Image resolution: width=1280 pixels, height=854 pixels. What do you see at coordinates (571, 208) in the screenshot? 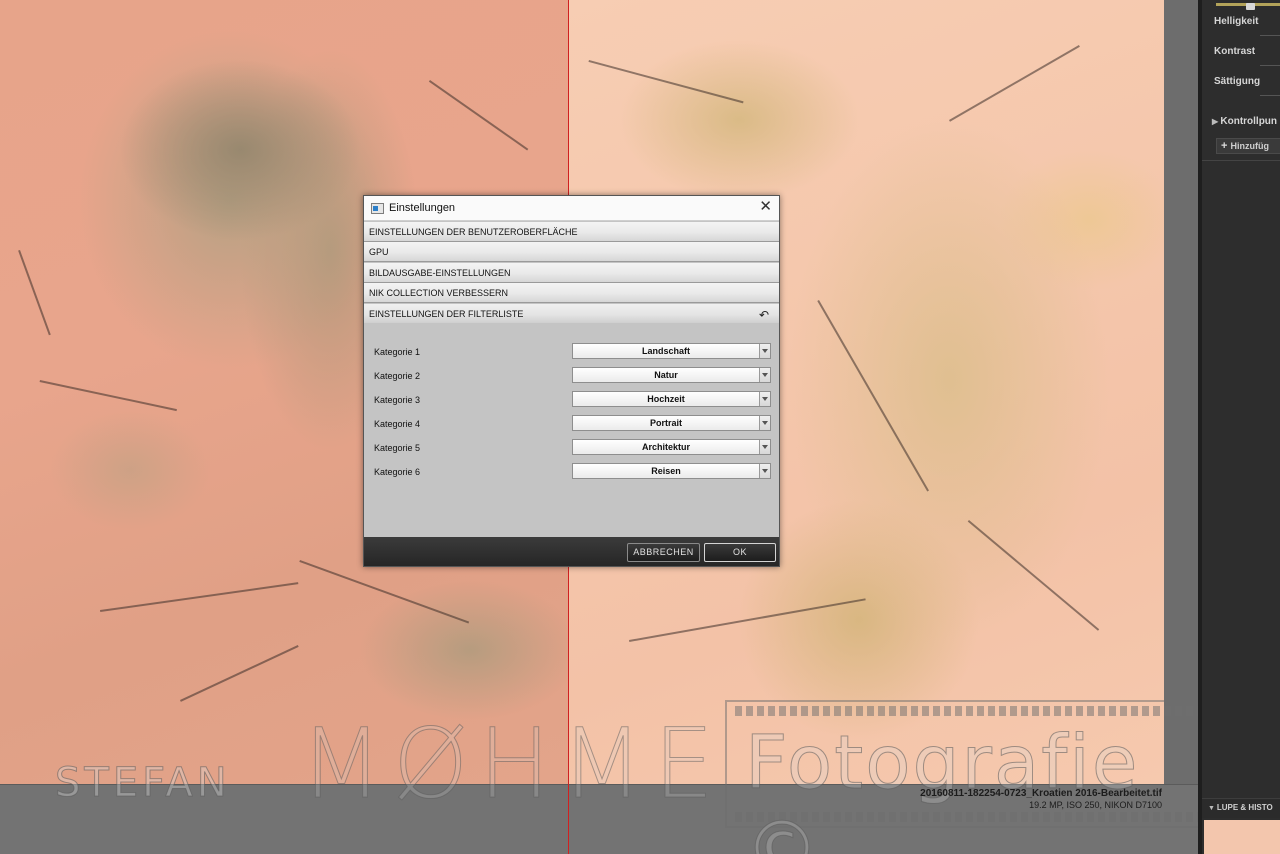
I see `dialog-titlebar: Einstellungen ✕` at bounding box center [571, 208].